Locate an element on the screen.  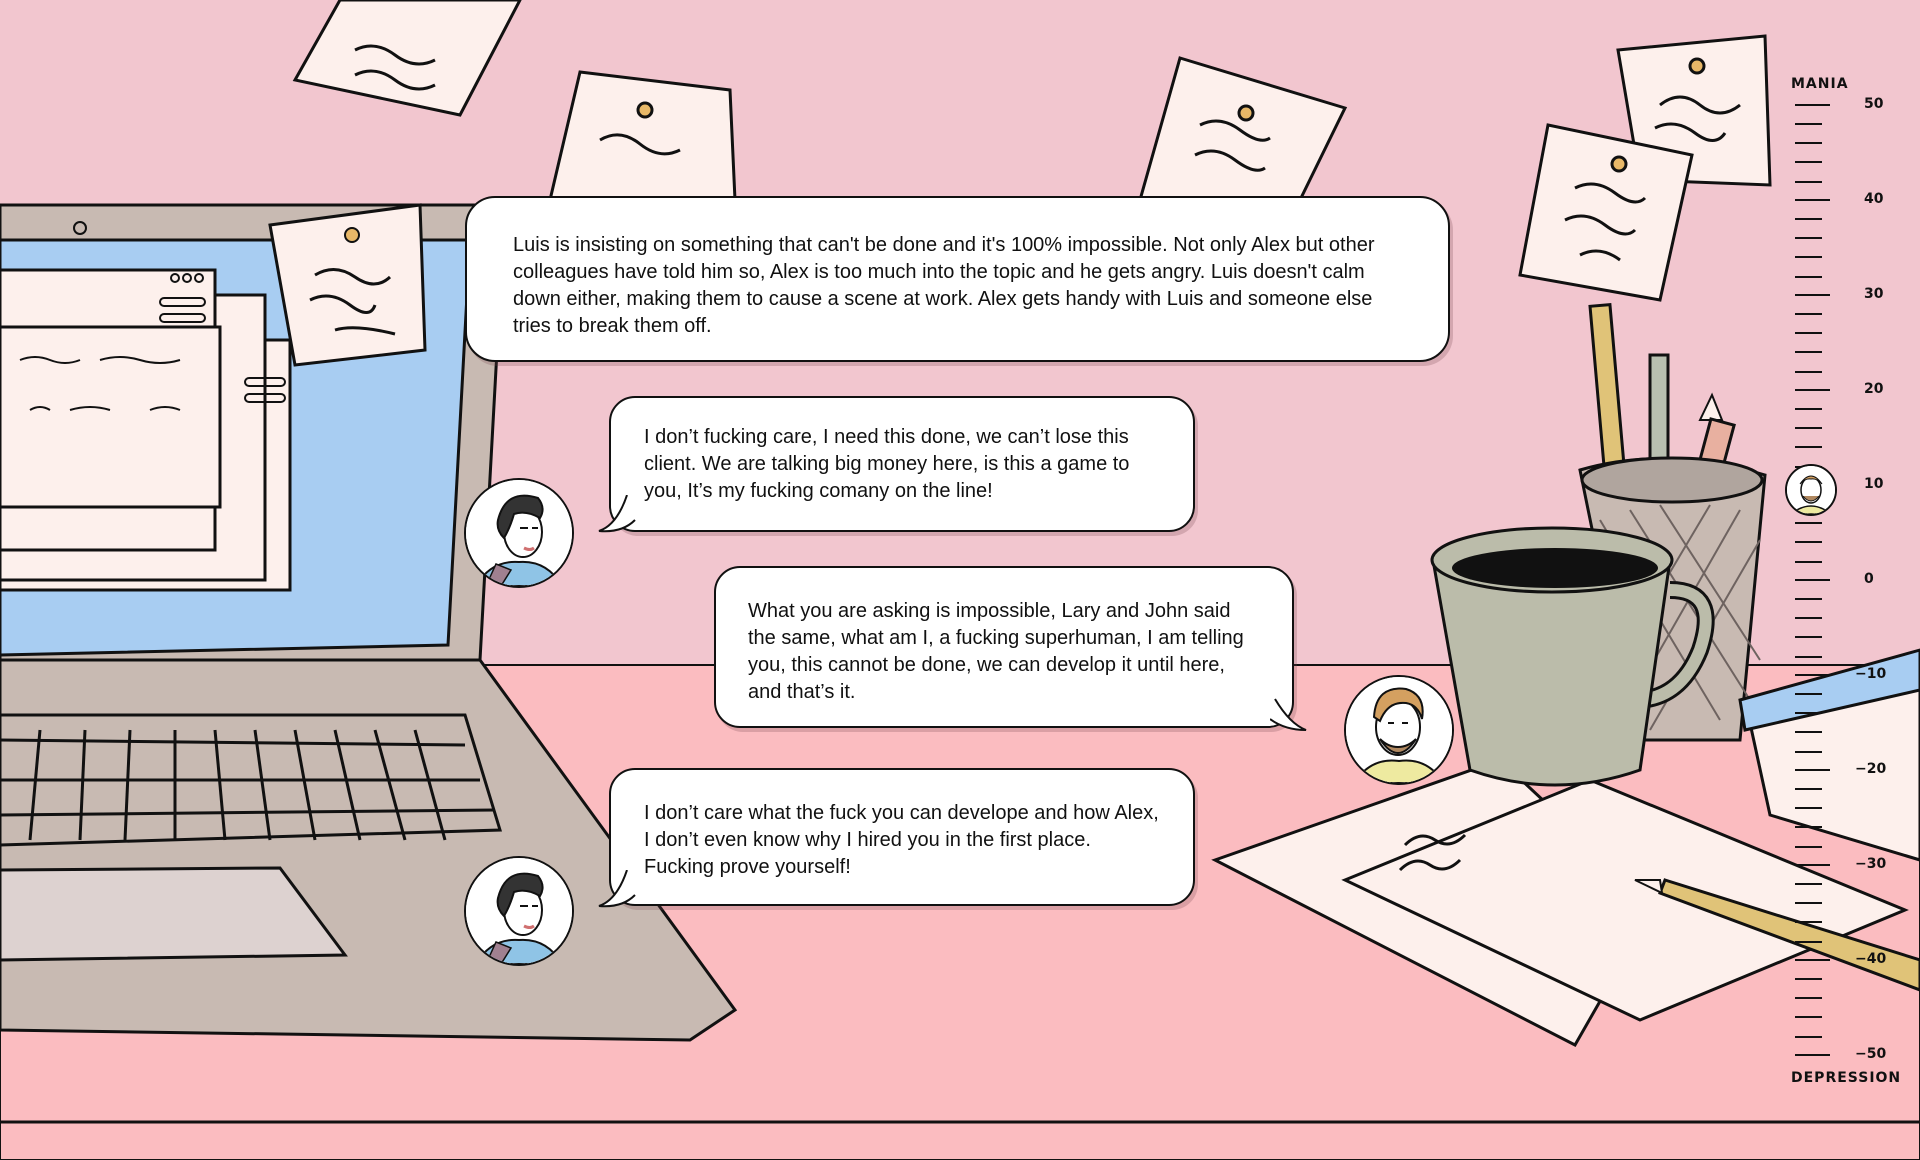
mood-marker-avatar is located at coordinates (1811, 490).